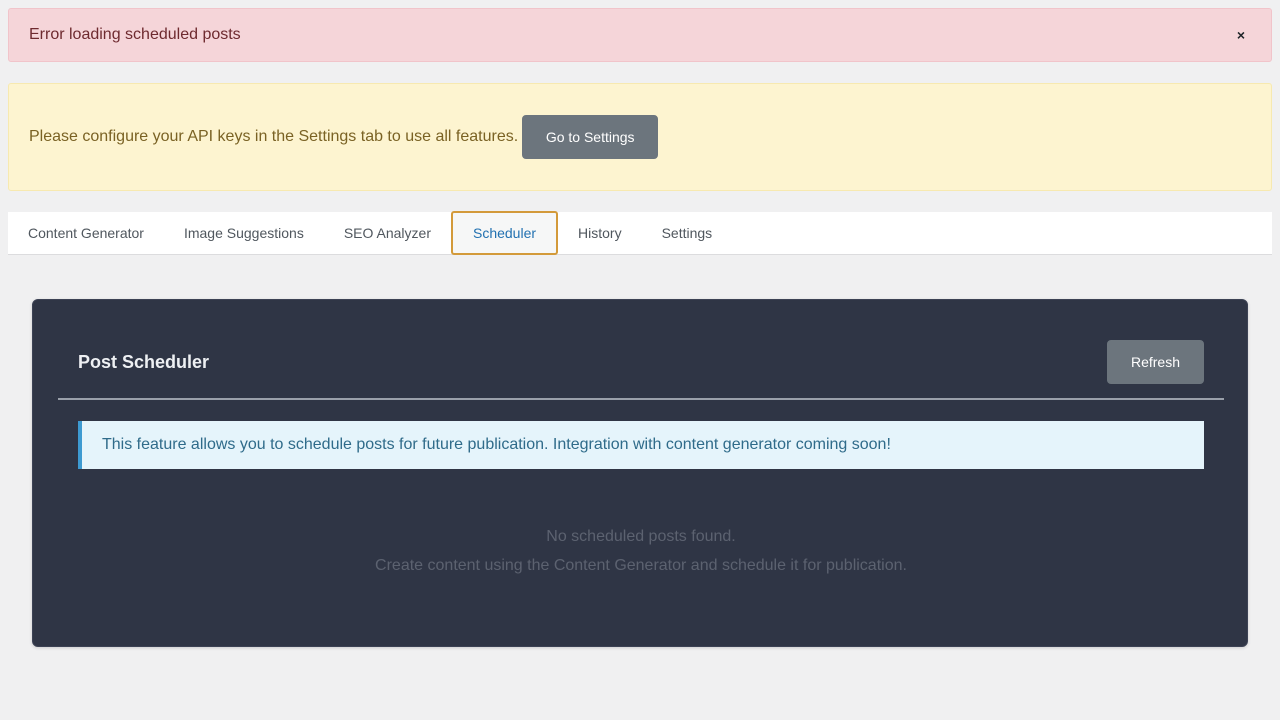  Describe the element at coordinates (1241, 35) in the screenshot. I see `close-icon: ×` at that location.